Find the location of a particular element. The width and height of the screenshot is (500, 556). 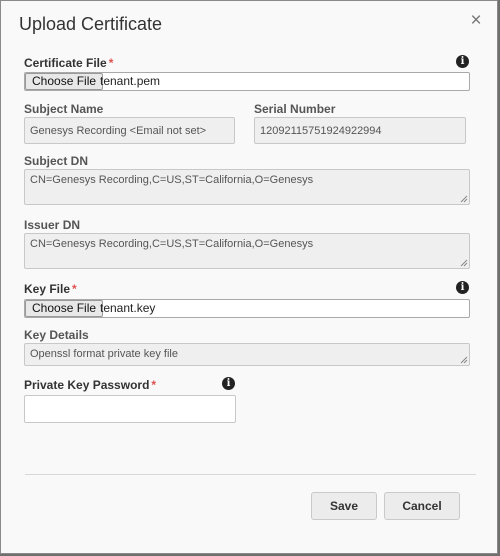

issuer-dn-label: Issuer DN is located at coordinates (52, 225).